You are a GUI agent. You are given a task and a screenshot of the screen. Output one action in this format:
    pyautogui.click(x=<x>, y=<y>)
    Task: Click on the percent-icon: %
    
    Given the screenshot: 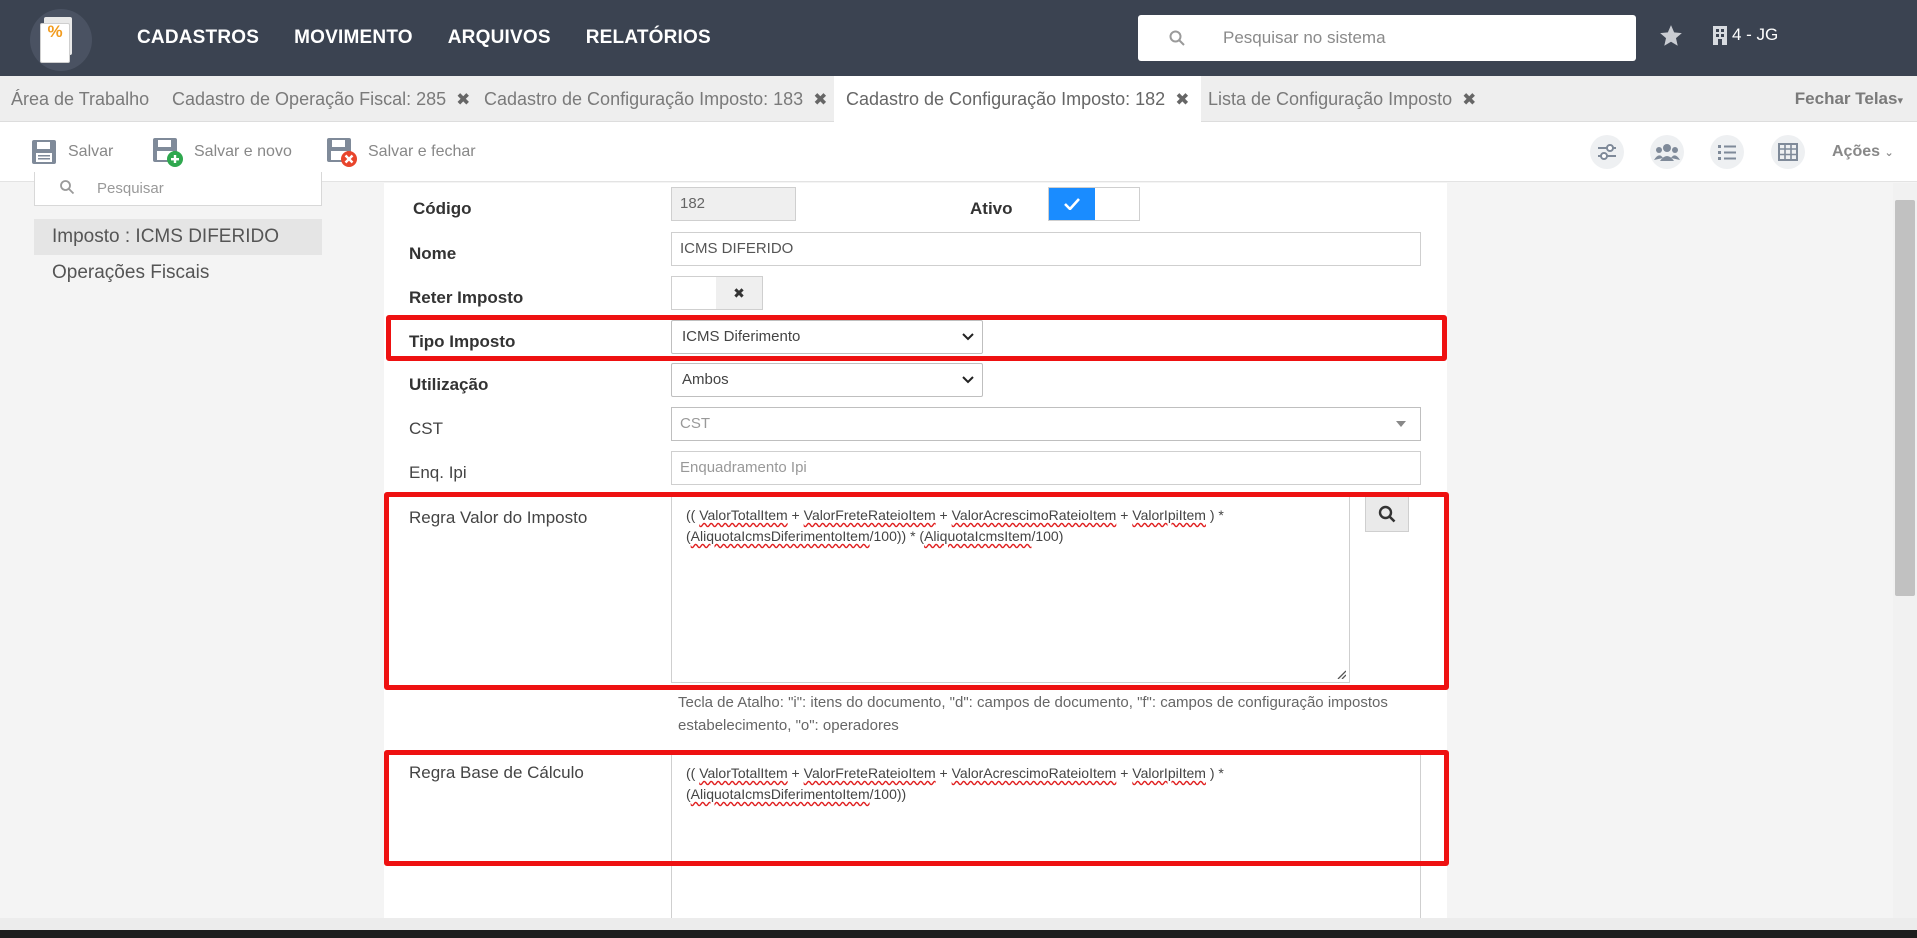 What is the action you would take?
    pyautogui.click(x=55, y=31)
    